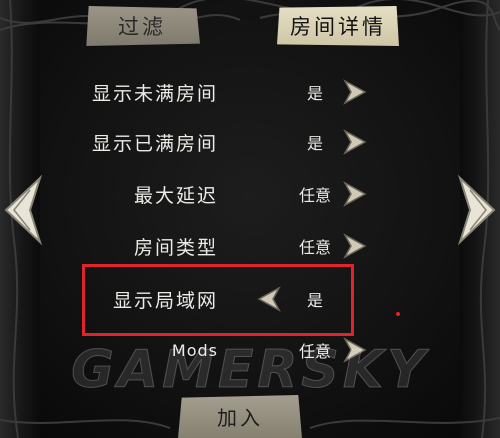 The height and width of the screenshot is (438, 500). What do you see at coordinates (154, 93) in the screenshot?
I see `filter-row-label: 显示未满房间` at bounding box center [154, 93].